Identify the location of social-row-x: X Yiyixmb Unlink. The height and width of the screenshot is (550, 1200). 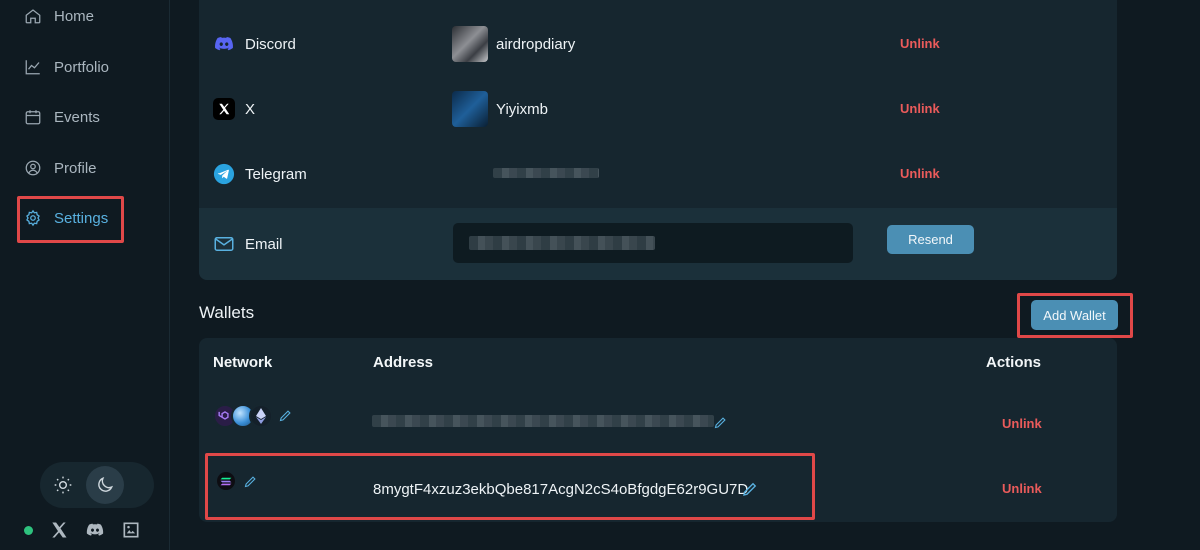
(658, 109).